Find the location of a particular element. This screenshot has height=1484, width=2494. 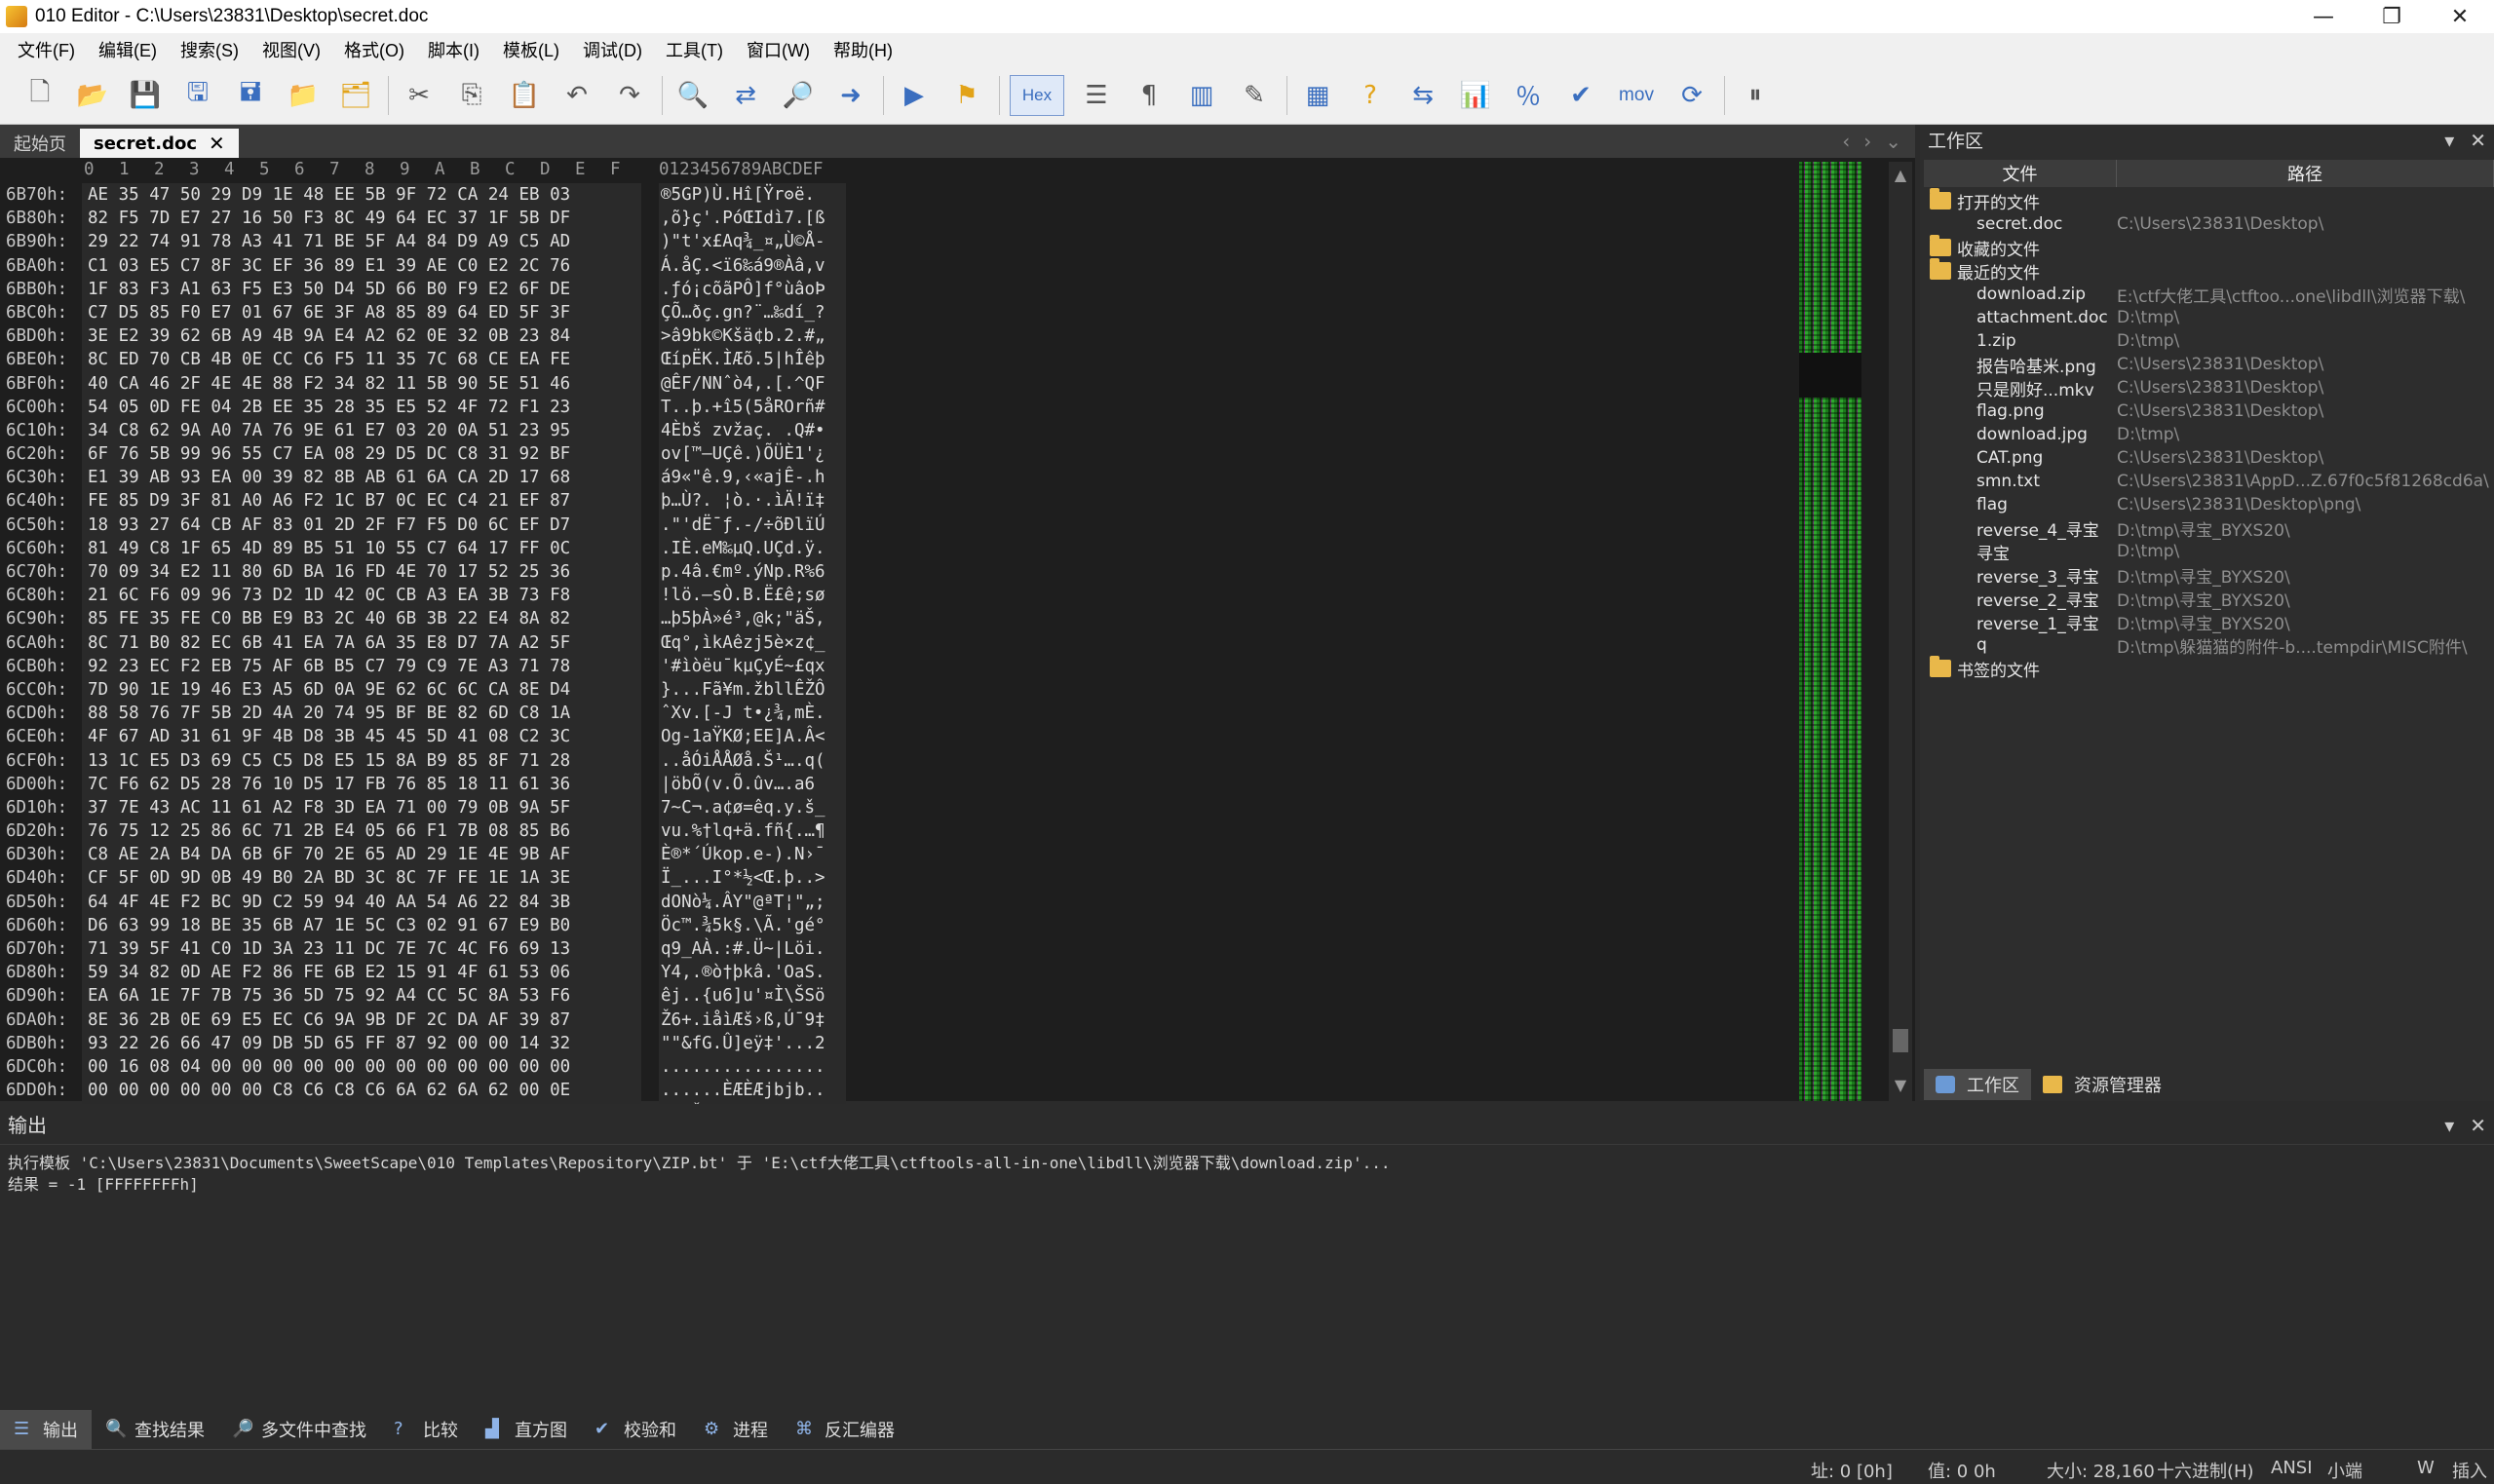

status-insert: 插入 is located at coordinates (2469, 1470).